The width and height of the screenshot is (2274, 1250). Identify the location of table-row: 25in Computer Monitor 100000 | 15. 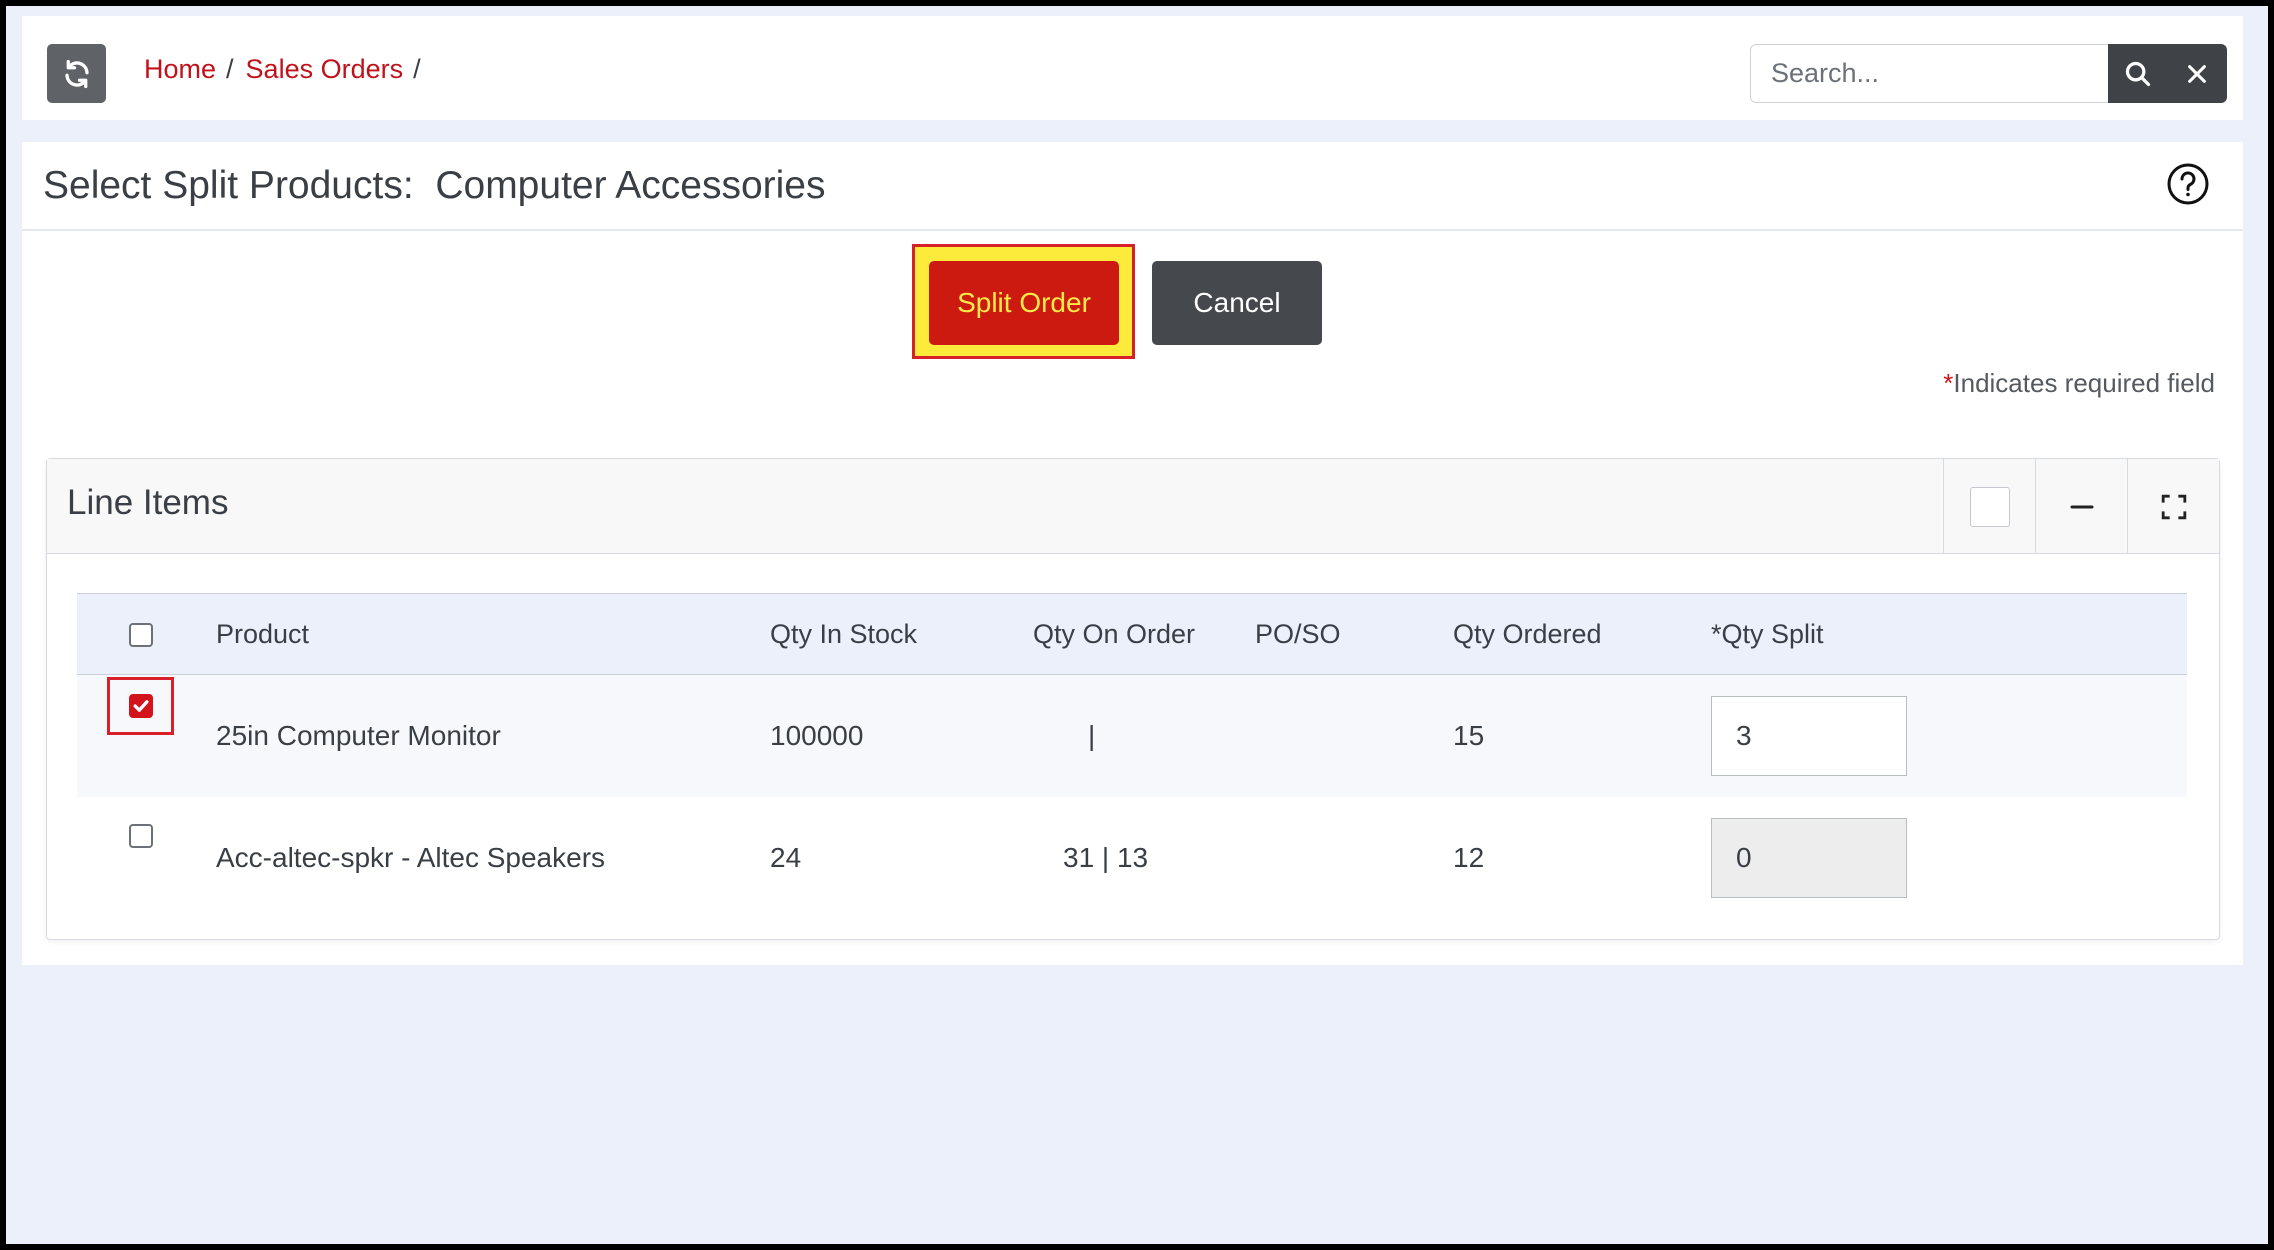
(1132, 735).